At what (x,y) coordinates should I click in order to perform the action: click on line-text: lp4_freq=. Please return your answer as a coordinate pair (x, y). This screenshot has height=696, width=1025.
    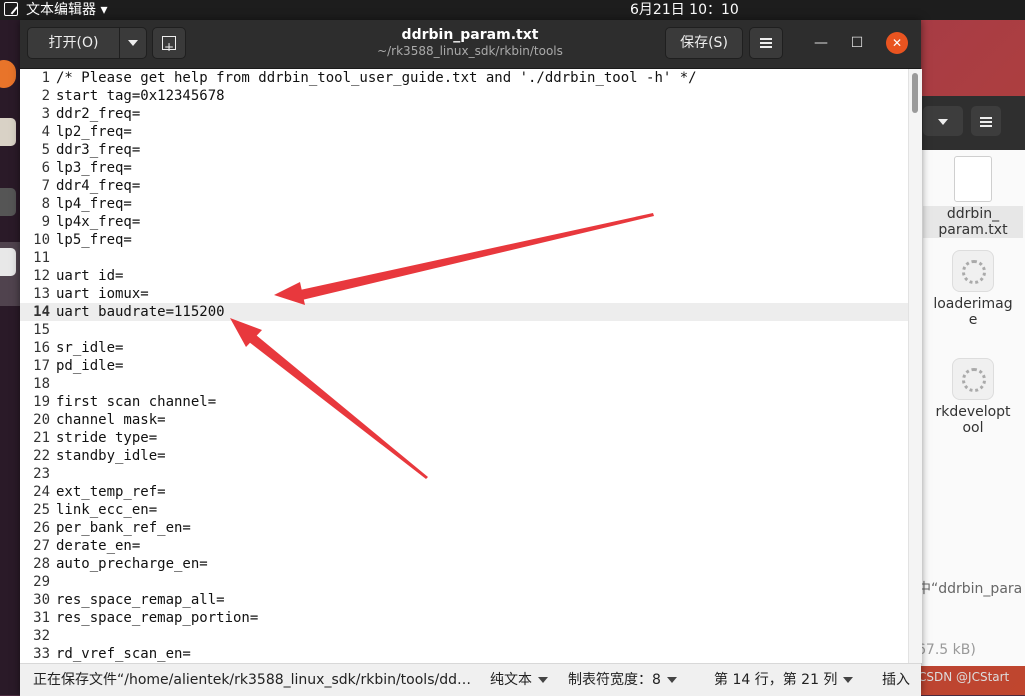
    Looking at the image, I should click on (94, 204).